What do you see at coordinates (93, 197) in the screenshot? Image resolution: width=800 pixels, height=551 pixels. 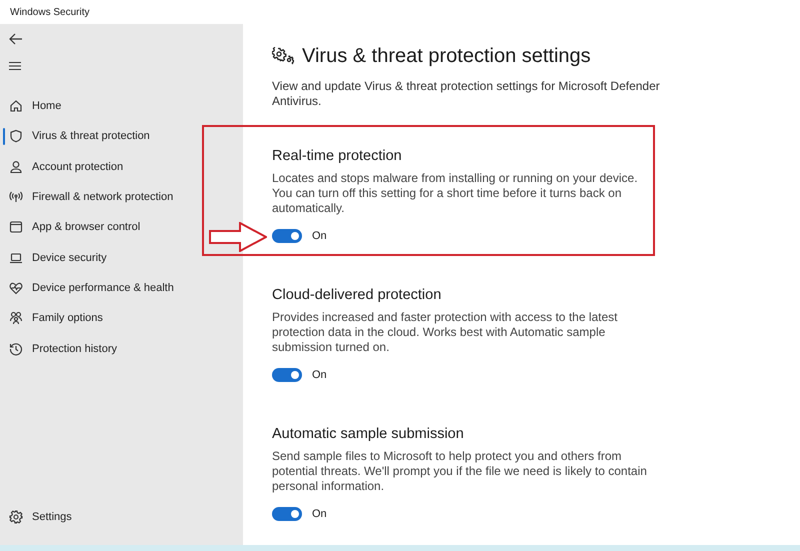 I see `nav-item: Firewall & network protection` at bounding box center [93, 197].